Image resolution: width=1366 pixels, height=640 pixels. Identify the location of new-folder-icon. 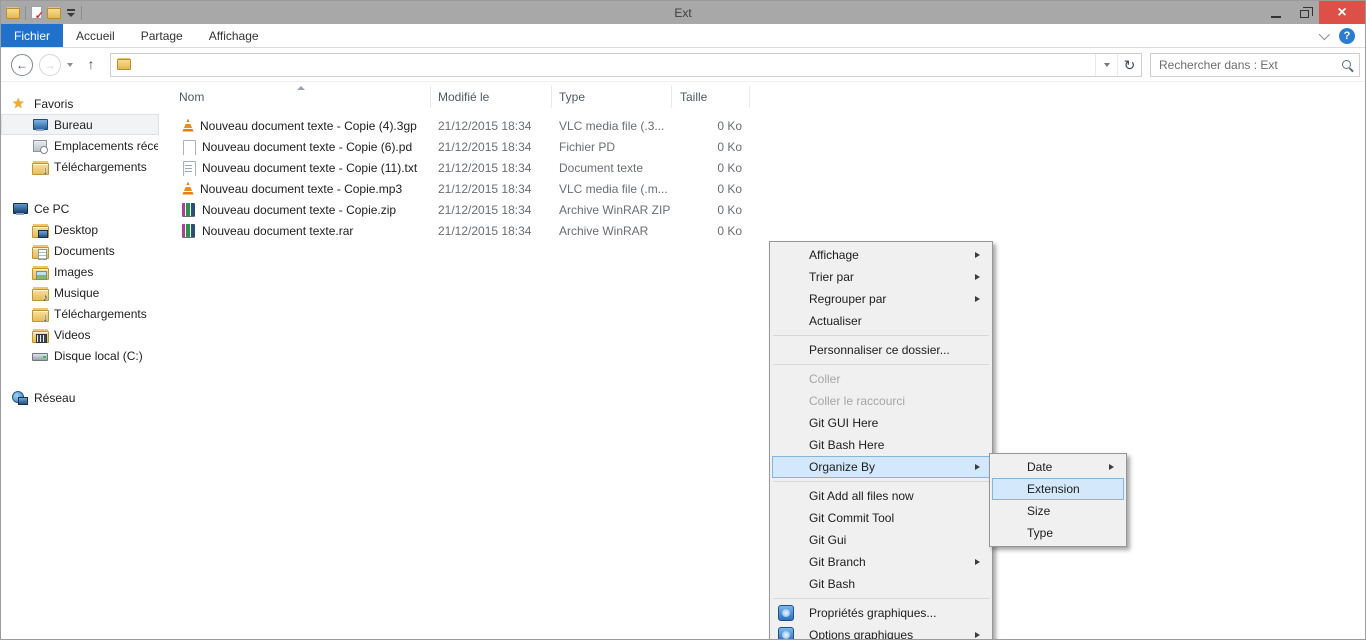
(54, 13).